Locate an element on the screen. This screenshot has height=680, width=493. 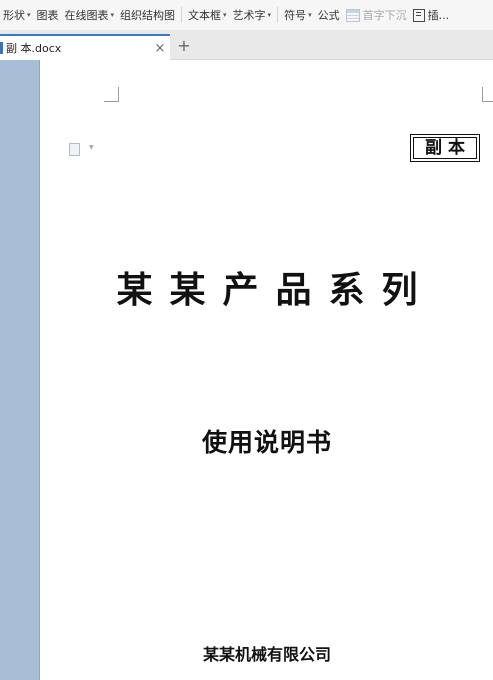
drop-cap-icon is located at coordinates (352, 15).